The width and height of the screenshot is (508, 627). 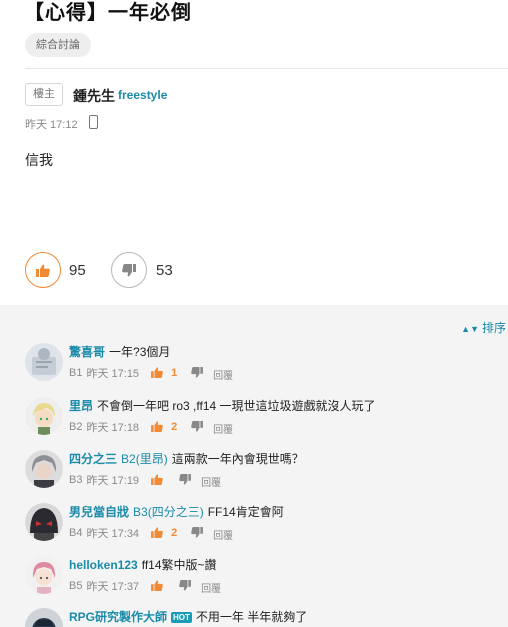 What do you see at coordinates (76, 426) in the screenshot?
I see `comment-floor: B2` at bounding box center [76, 426].